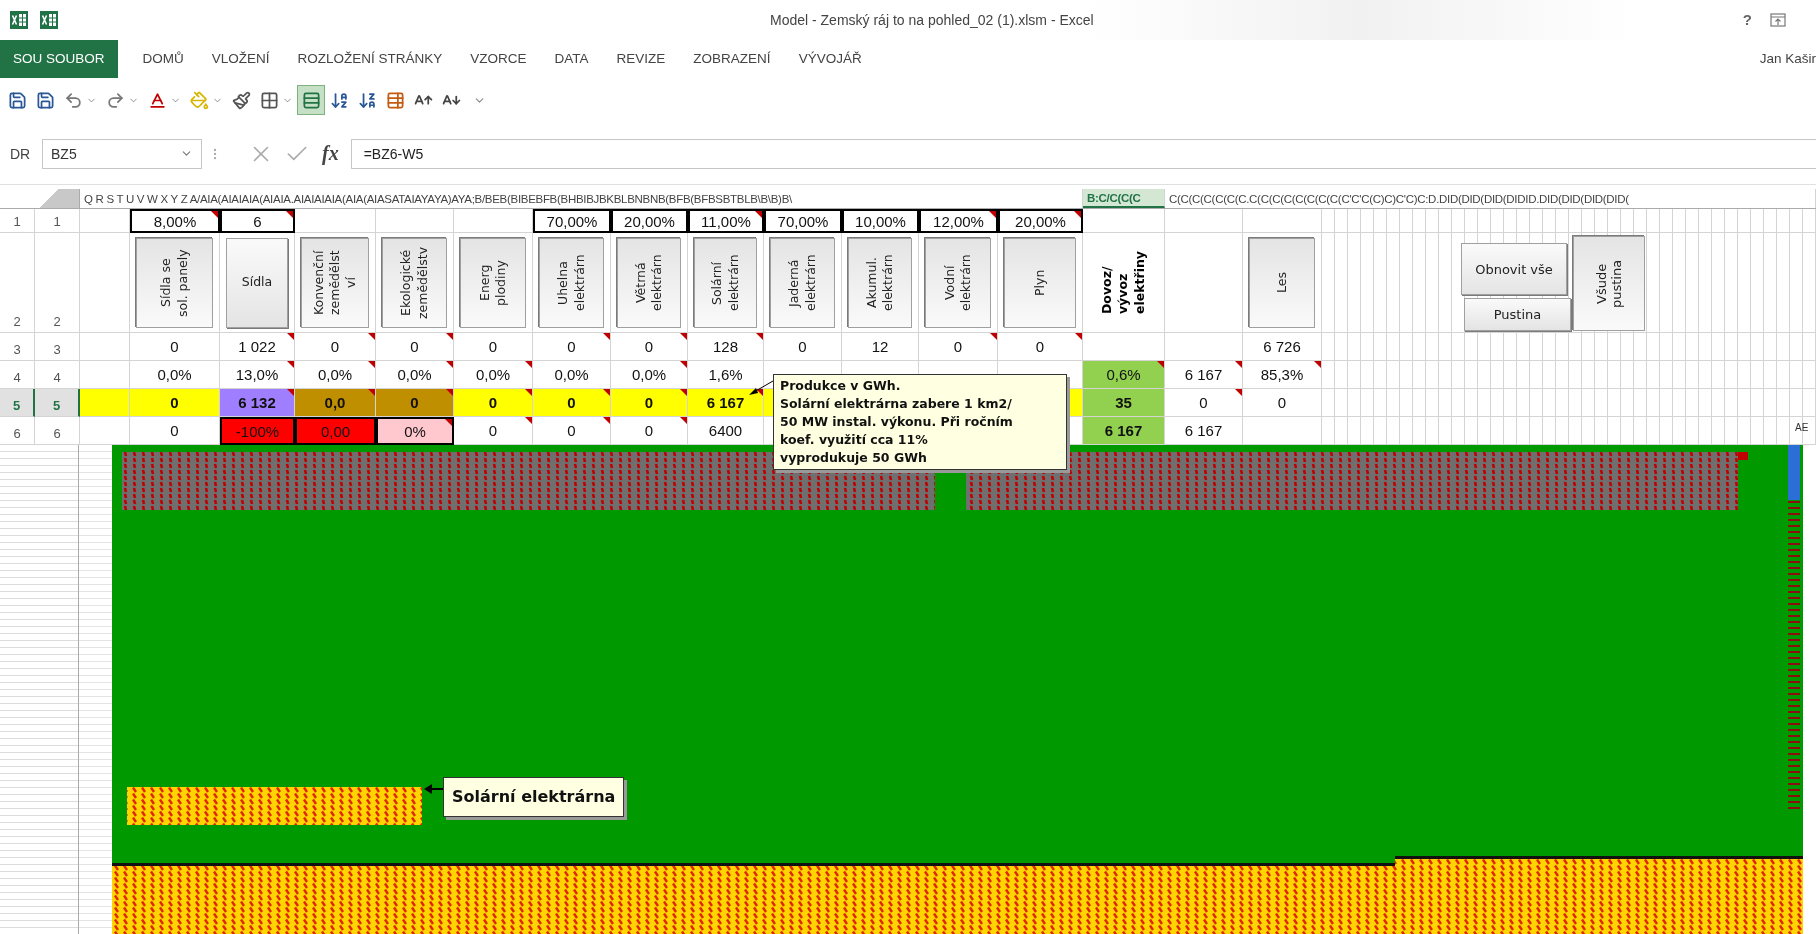 Image resolution: width=1816 pixels, height=934 pixels. What do you see at coordinates (641, 58) in the screenshot?
I see `ribbon-tab: REVIZE` at bounding box center [641, 58].